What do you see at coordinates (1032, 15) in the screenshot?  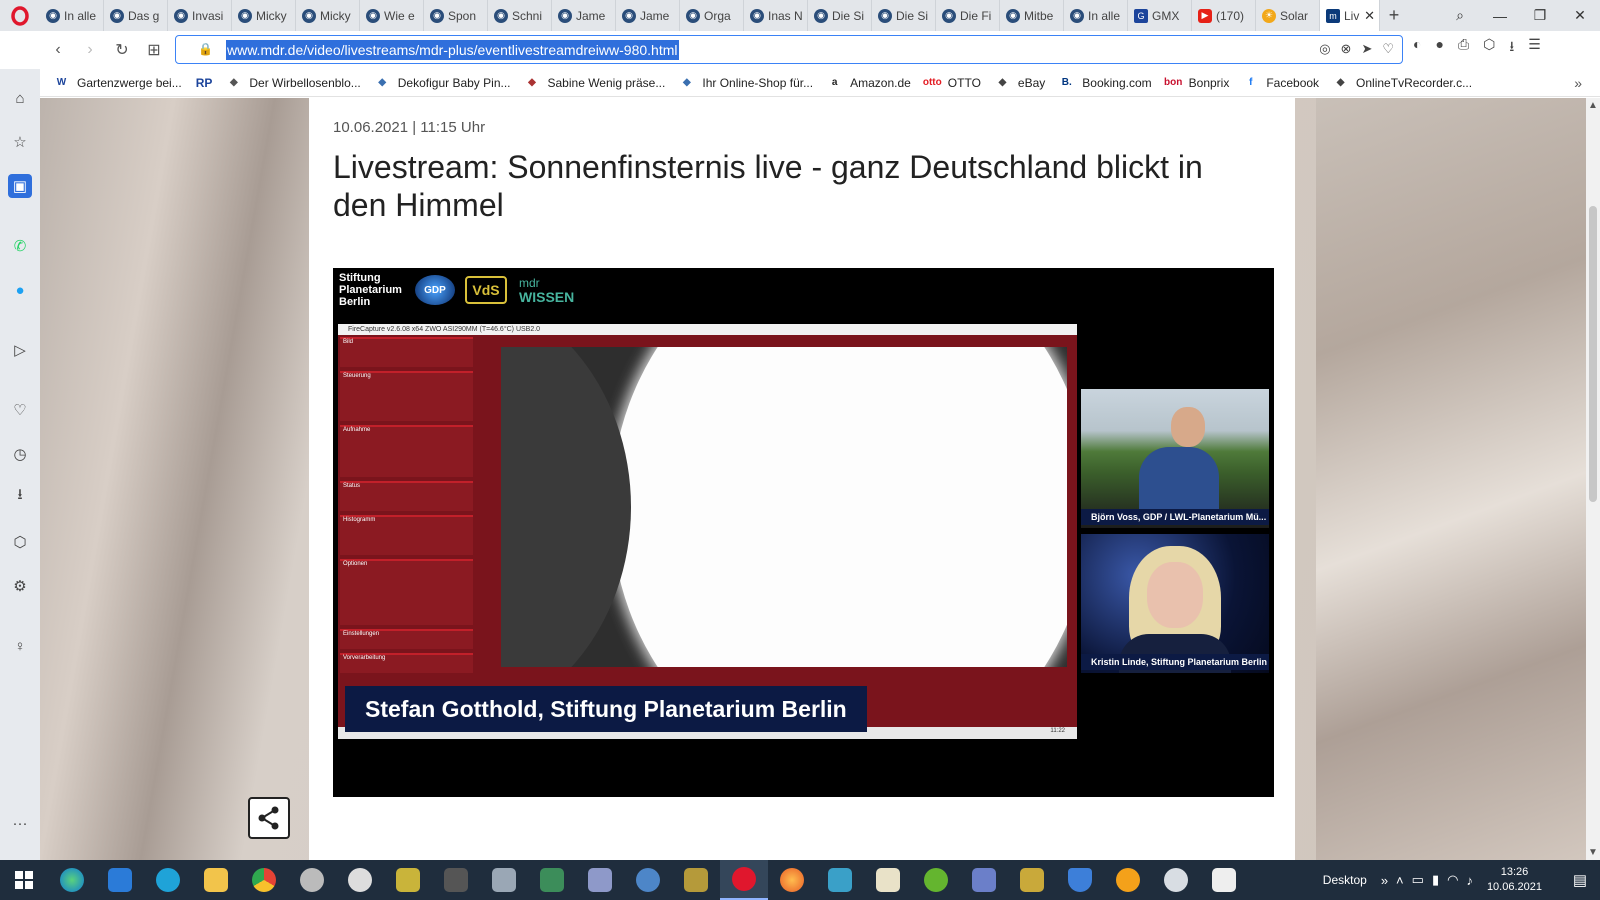 I see `tab-15: ◉ Mitbe` at bounding box center [1032, 15].